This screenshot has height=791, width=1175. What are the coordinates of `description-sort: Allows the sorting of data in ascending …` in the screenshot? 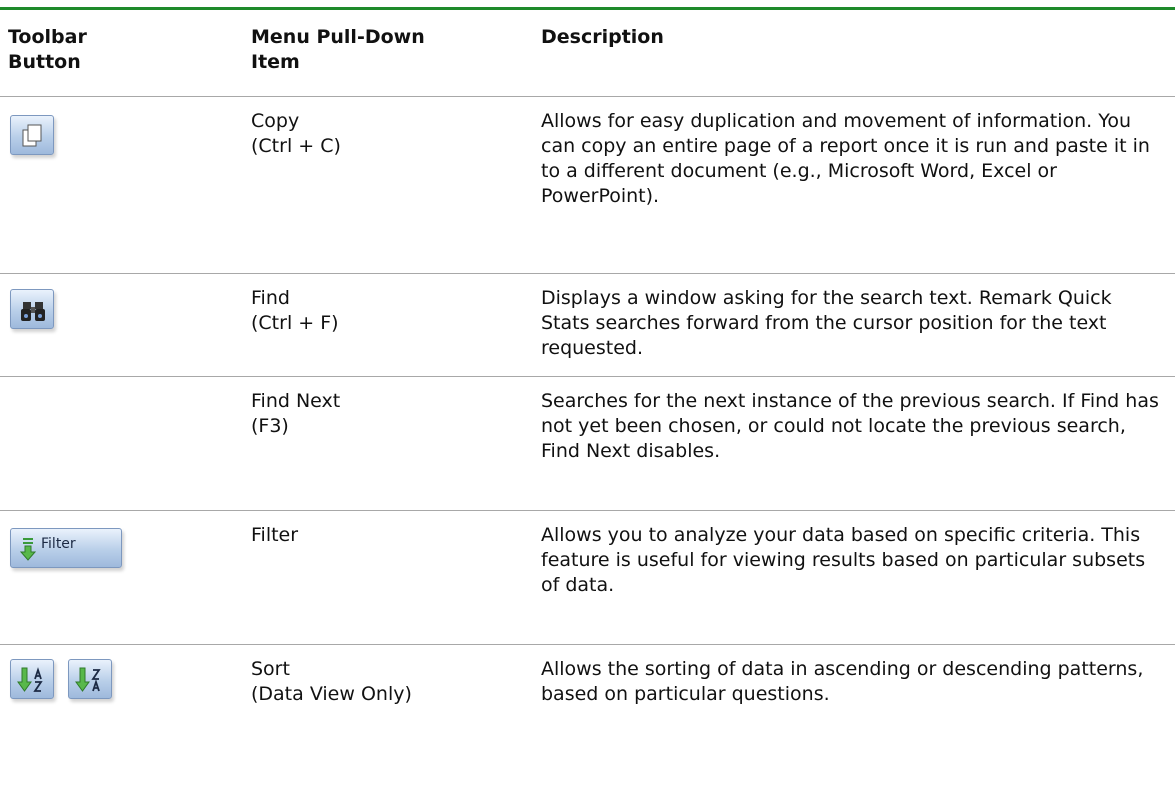 It's located at (842, 681).